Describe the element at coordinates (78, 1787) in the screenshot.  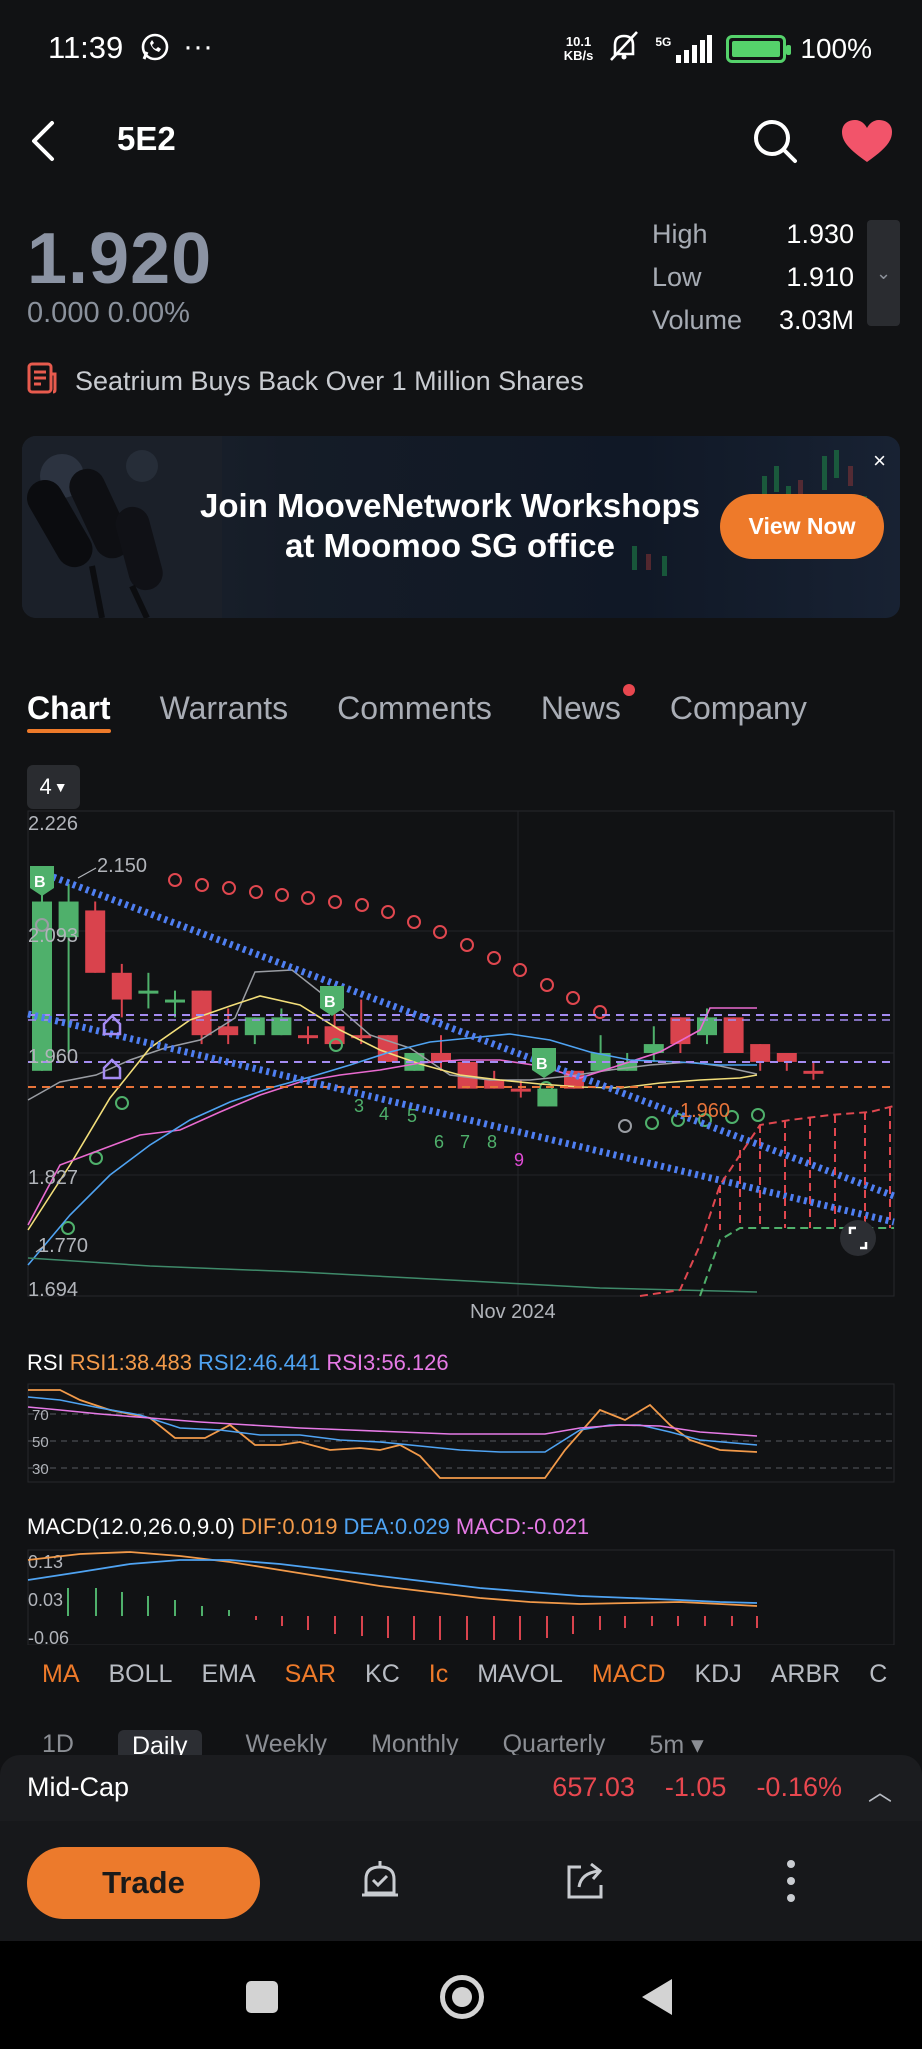
I see `index-name: Mid-Cap` at that location.